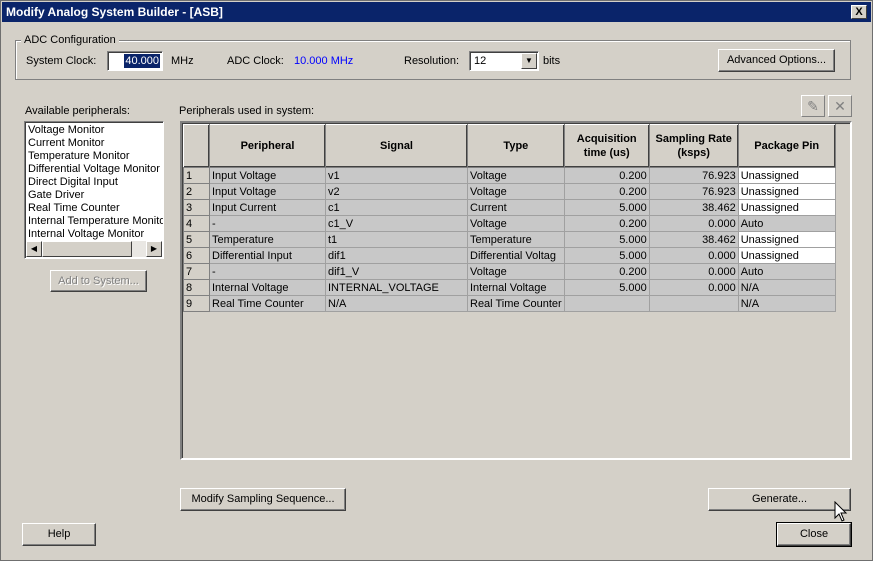 The height and width of the screenshot is (561, 873). Describe the element at coordinates (606, 146) in the screenshot. I see `column-header-acquisition: Acquisition time (us)` at that location.